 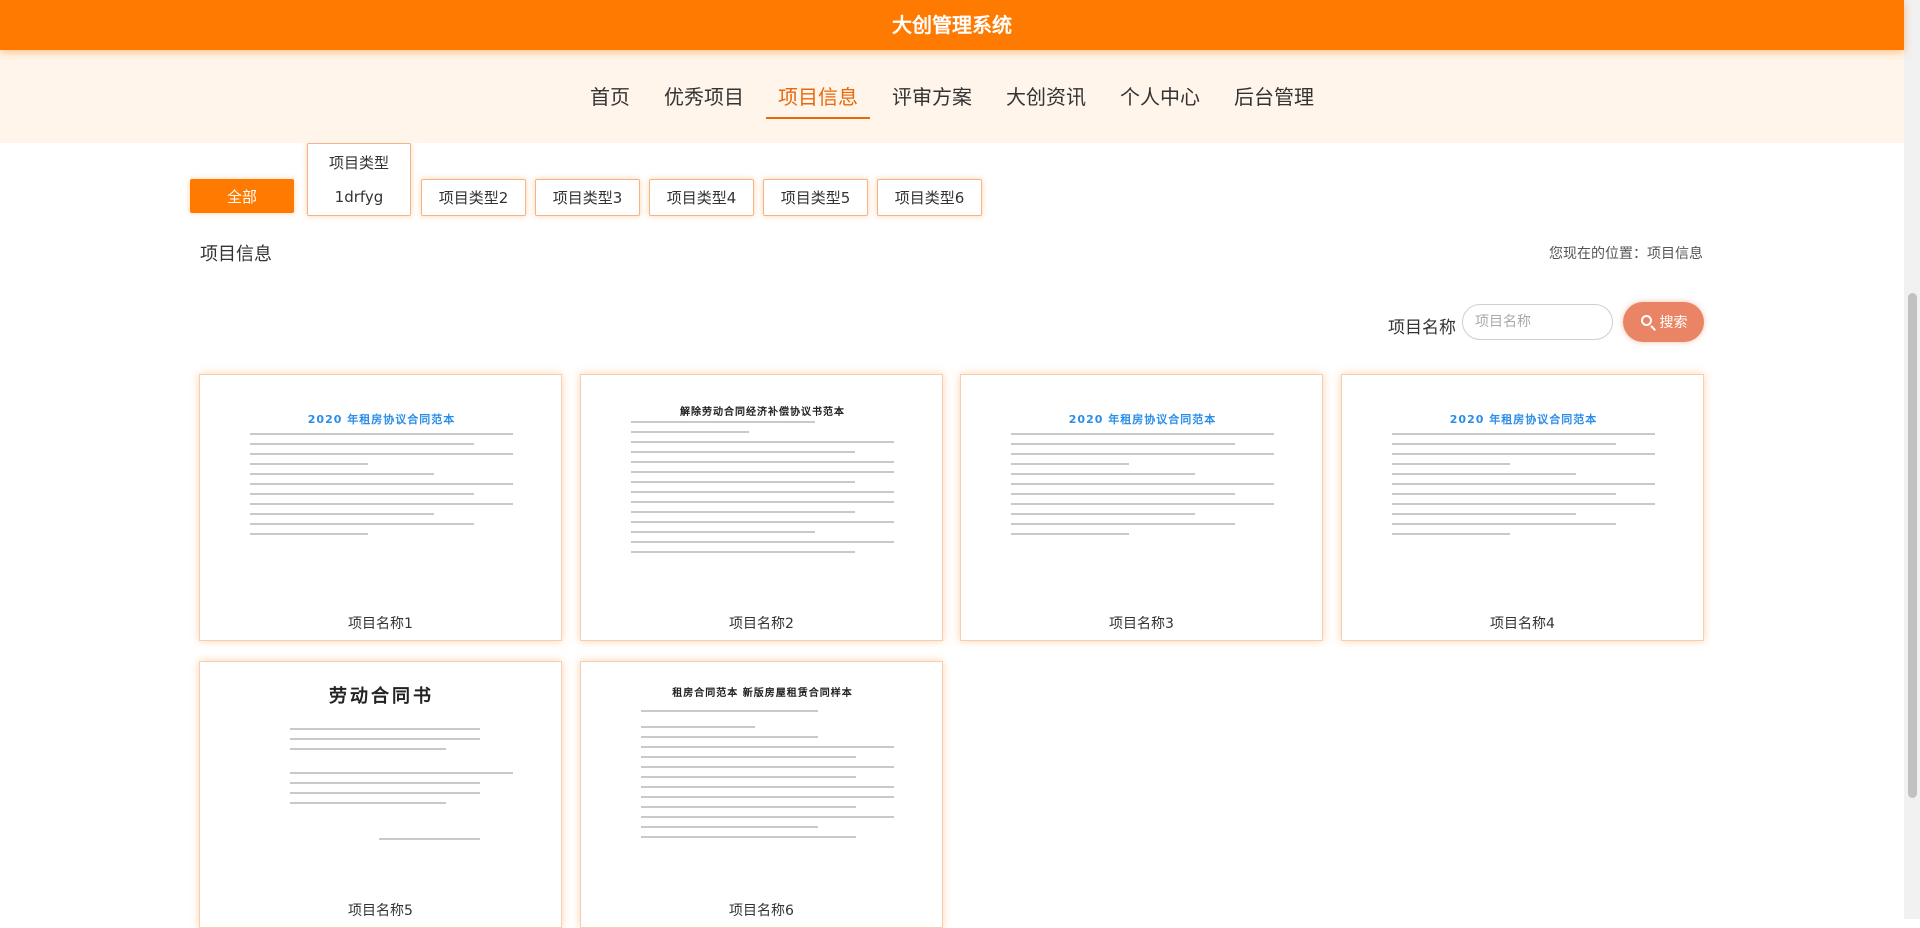 I want to click on project-card-5: 劳动合同书 项目名称5, so click(x=380, y=794).